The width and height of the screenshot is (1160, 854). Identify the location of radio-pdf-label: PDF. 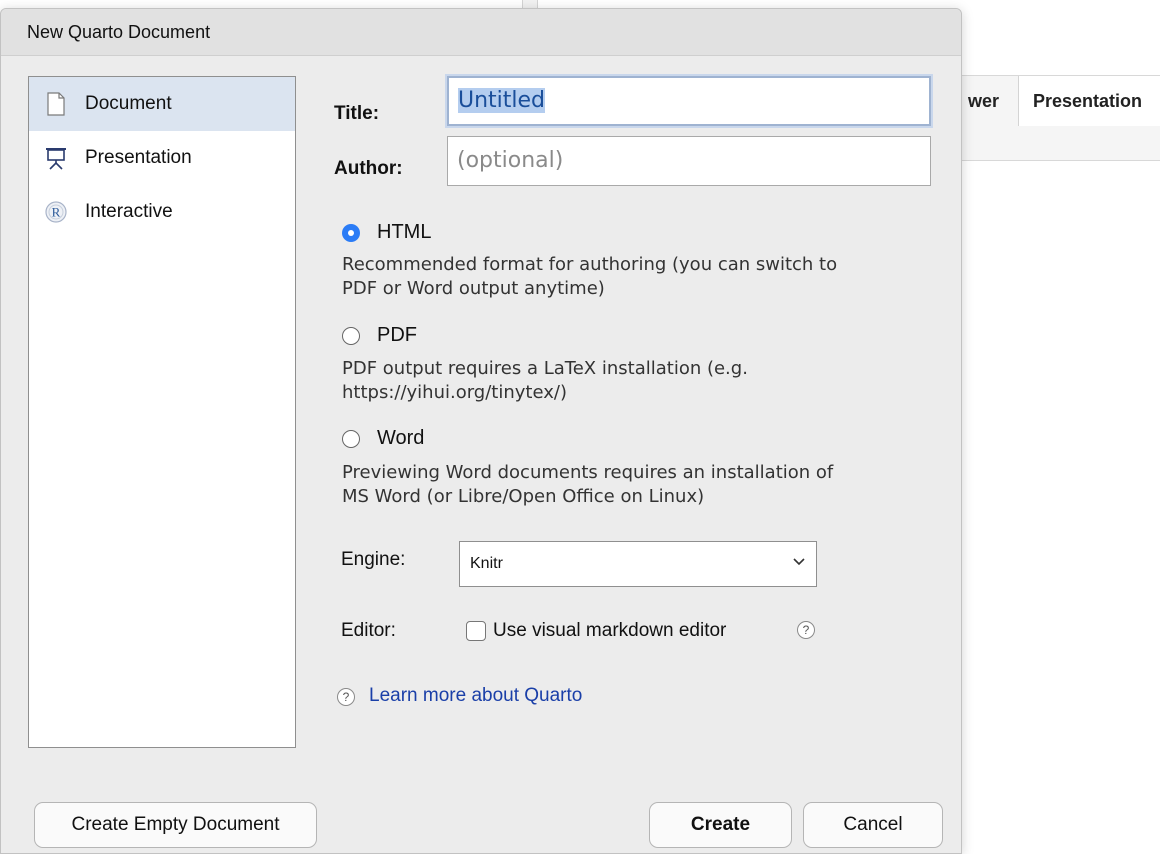
(397, 335).